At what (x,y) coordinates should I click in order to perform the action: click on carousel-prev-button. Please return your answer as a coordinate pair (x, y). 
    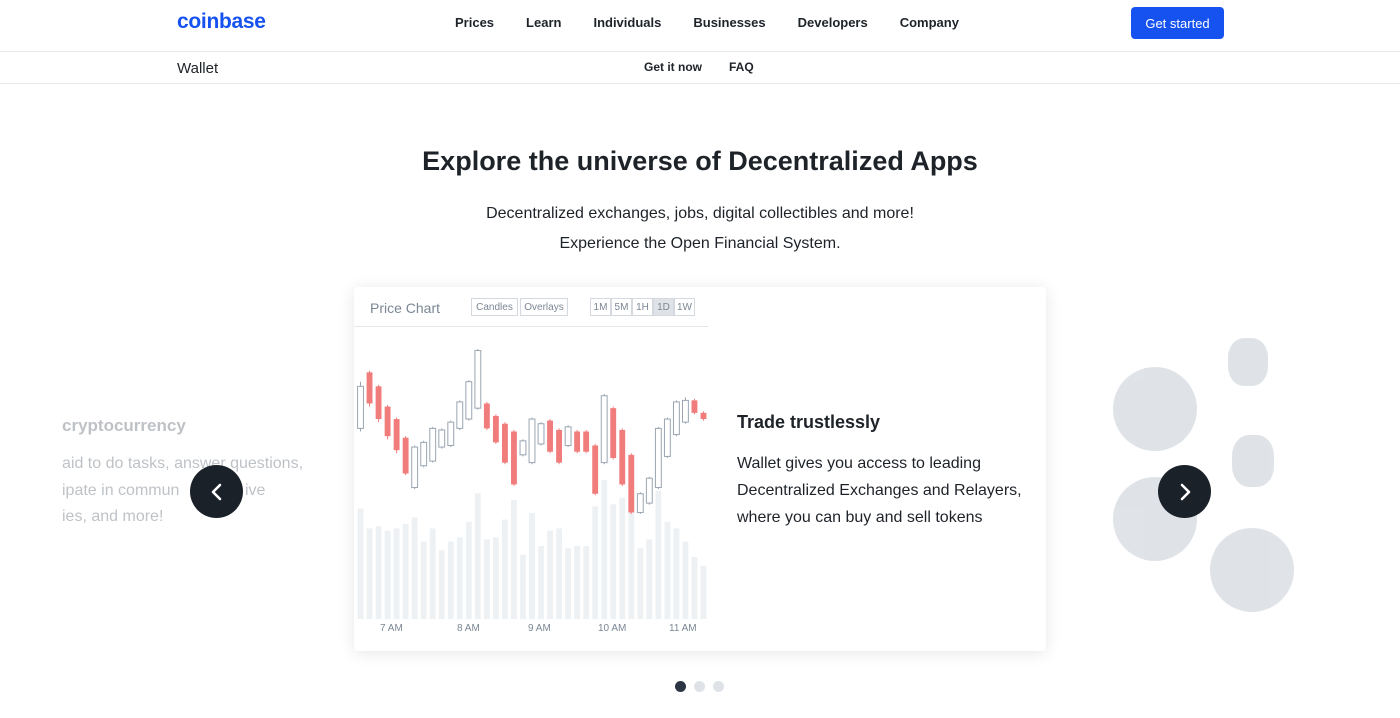
    Looking at the image, I should click on (216, 491).